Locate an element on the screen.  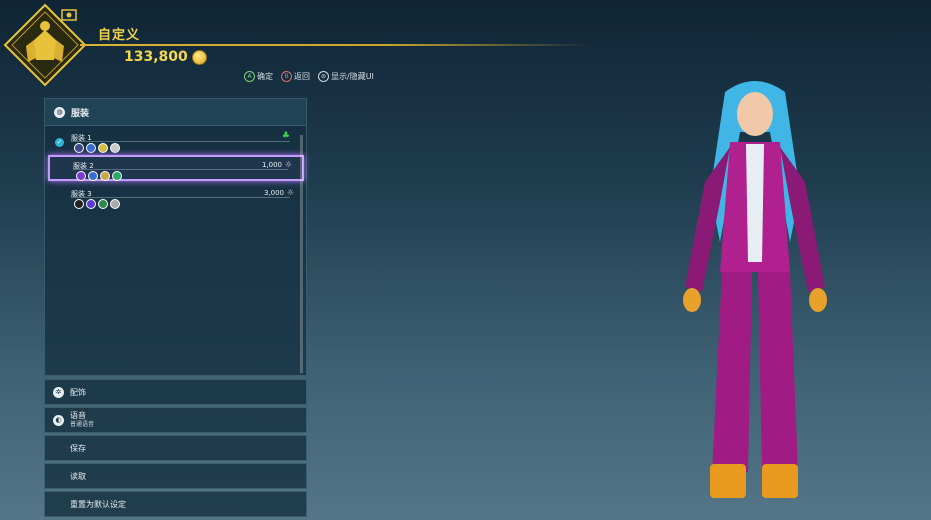
outfit-item-2: 服装 2 1,000 ☼ is located at coordinates (176, 168).